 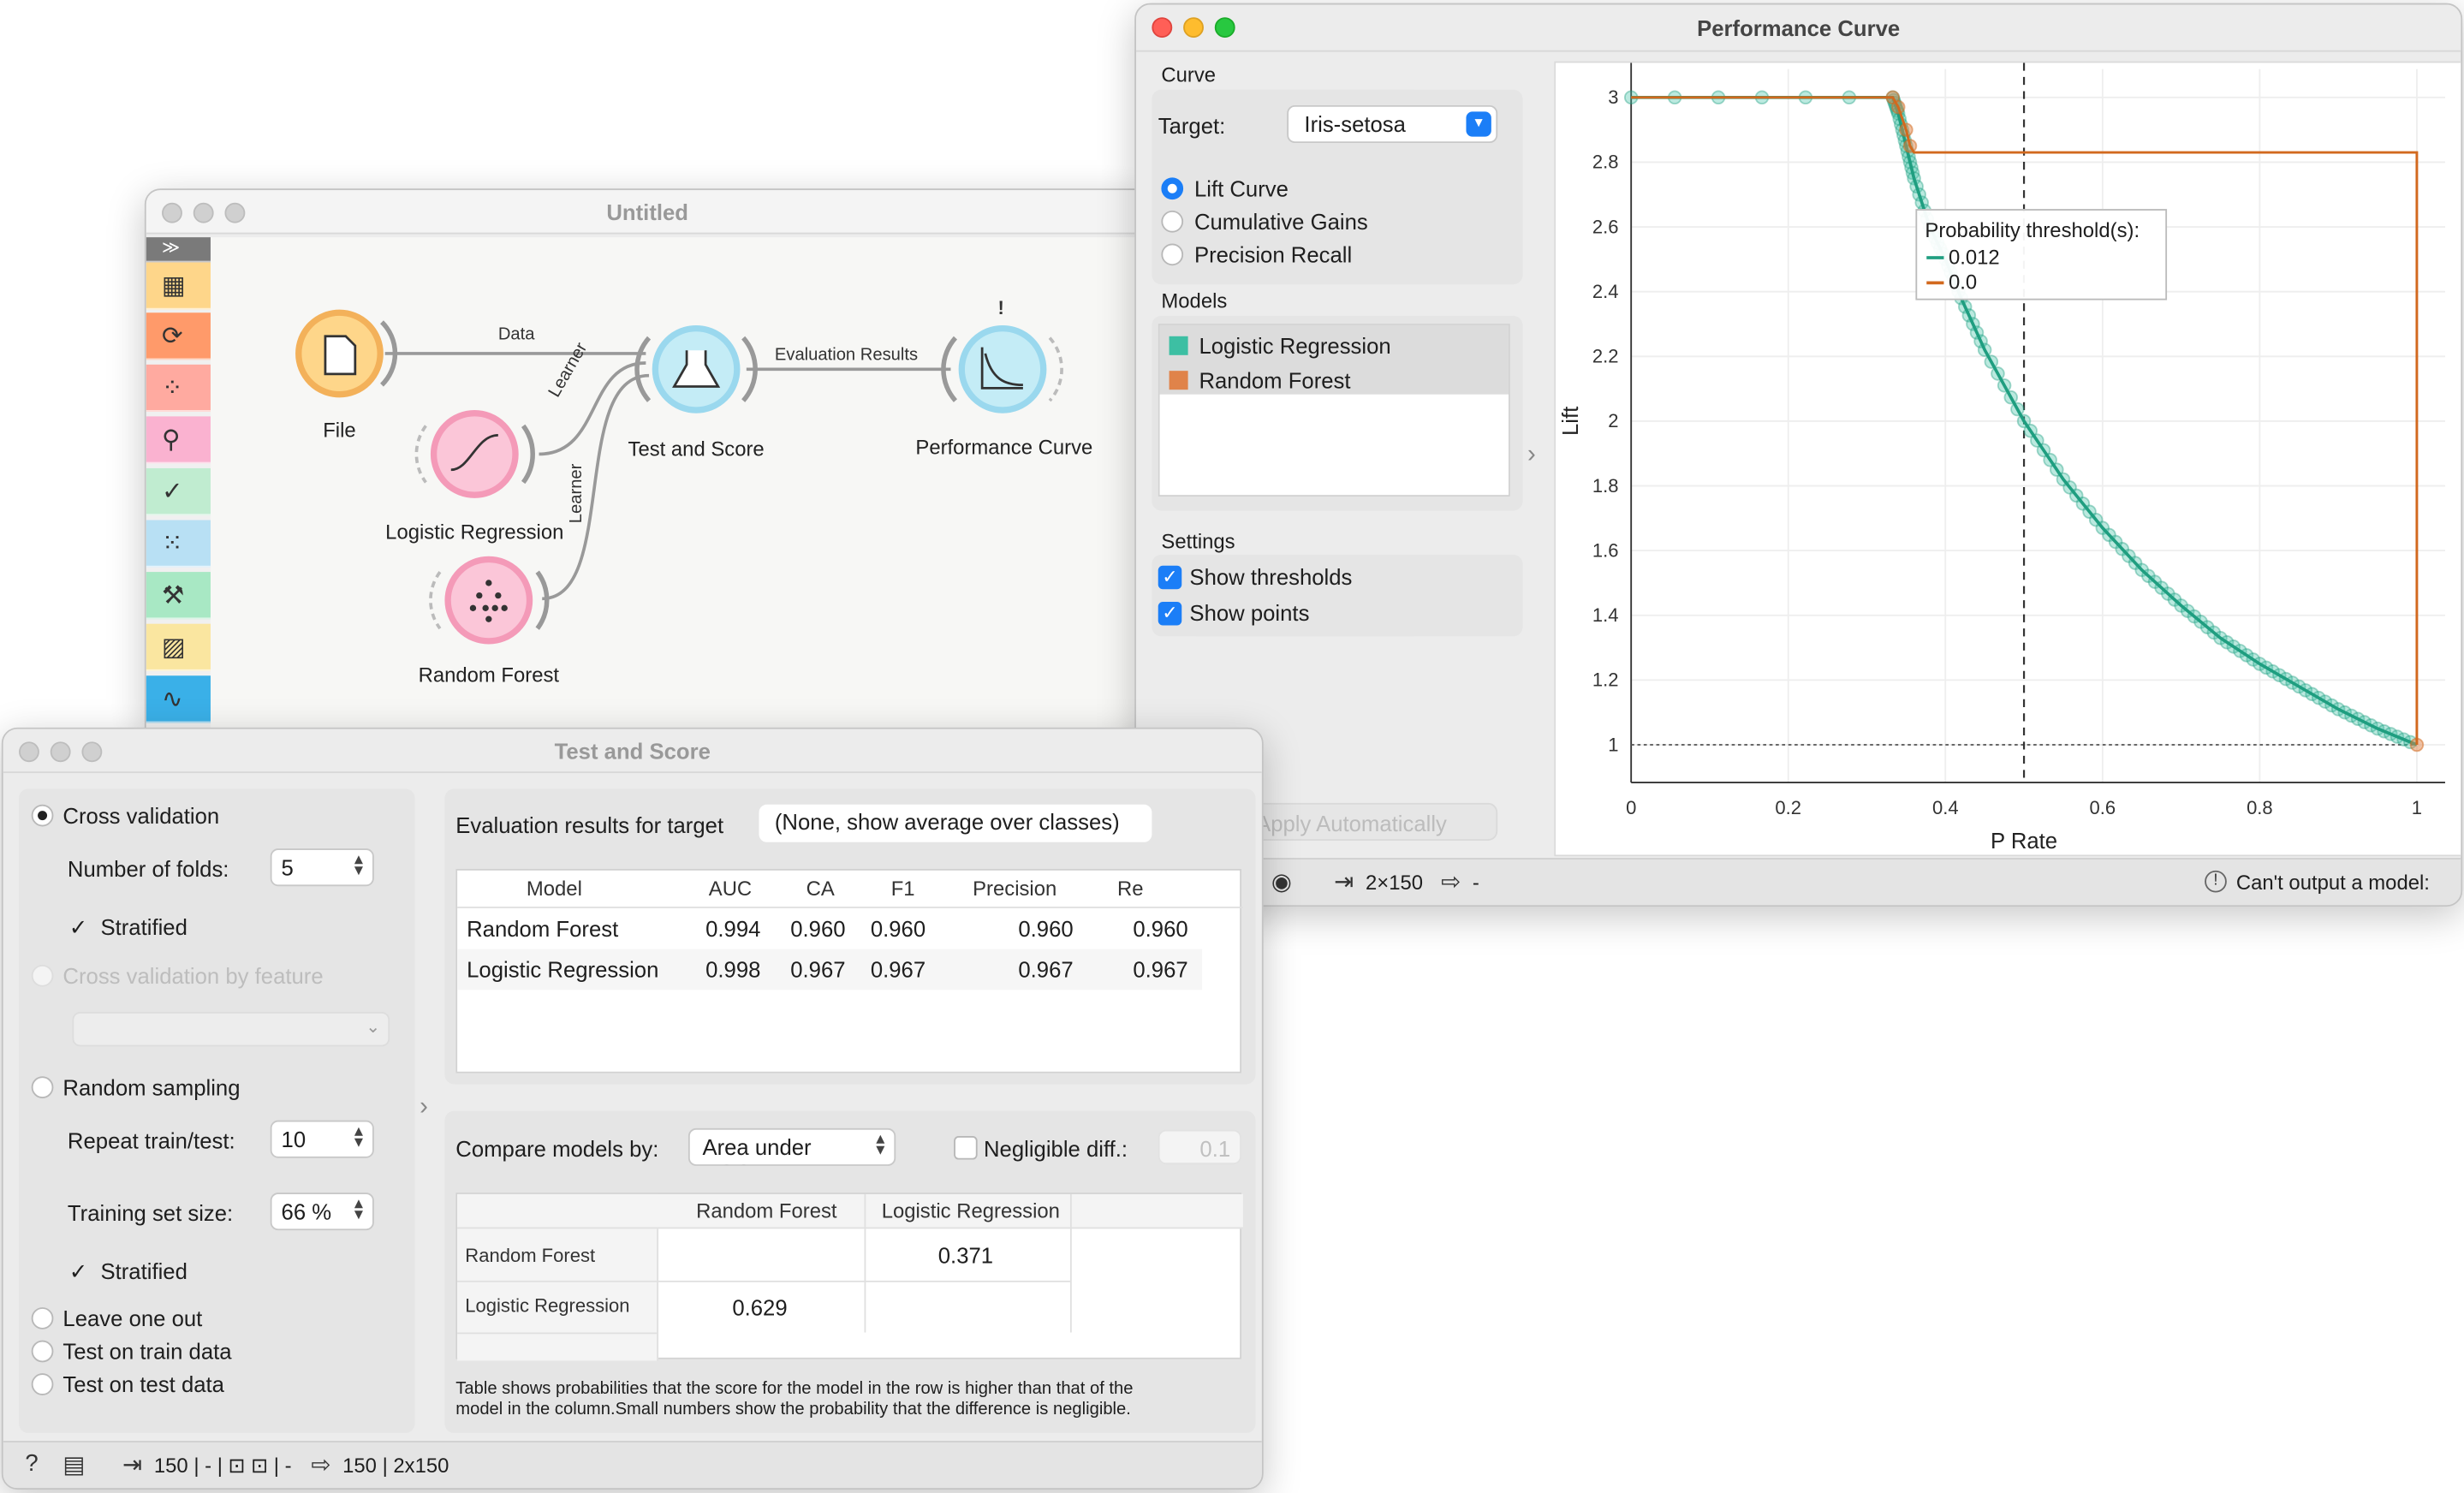 I want to click on compare-col-header: Random Forest, so click(x=766, y=1210).